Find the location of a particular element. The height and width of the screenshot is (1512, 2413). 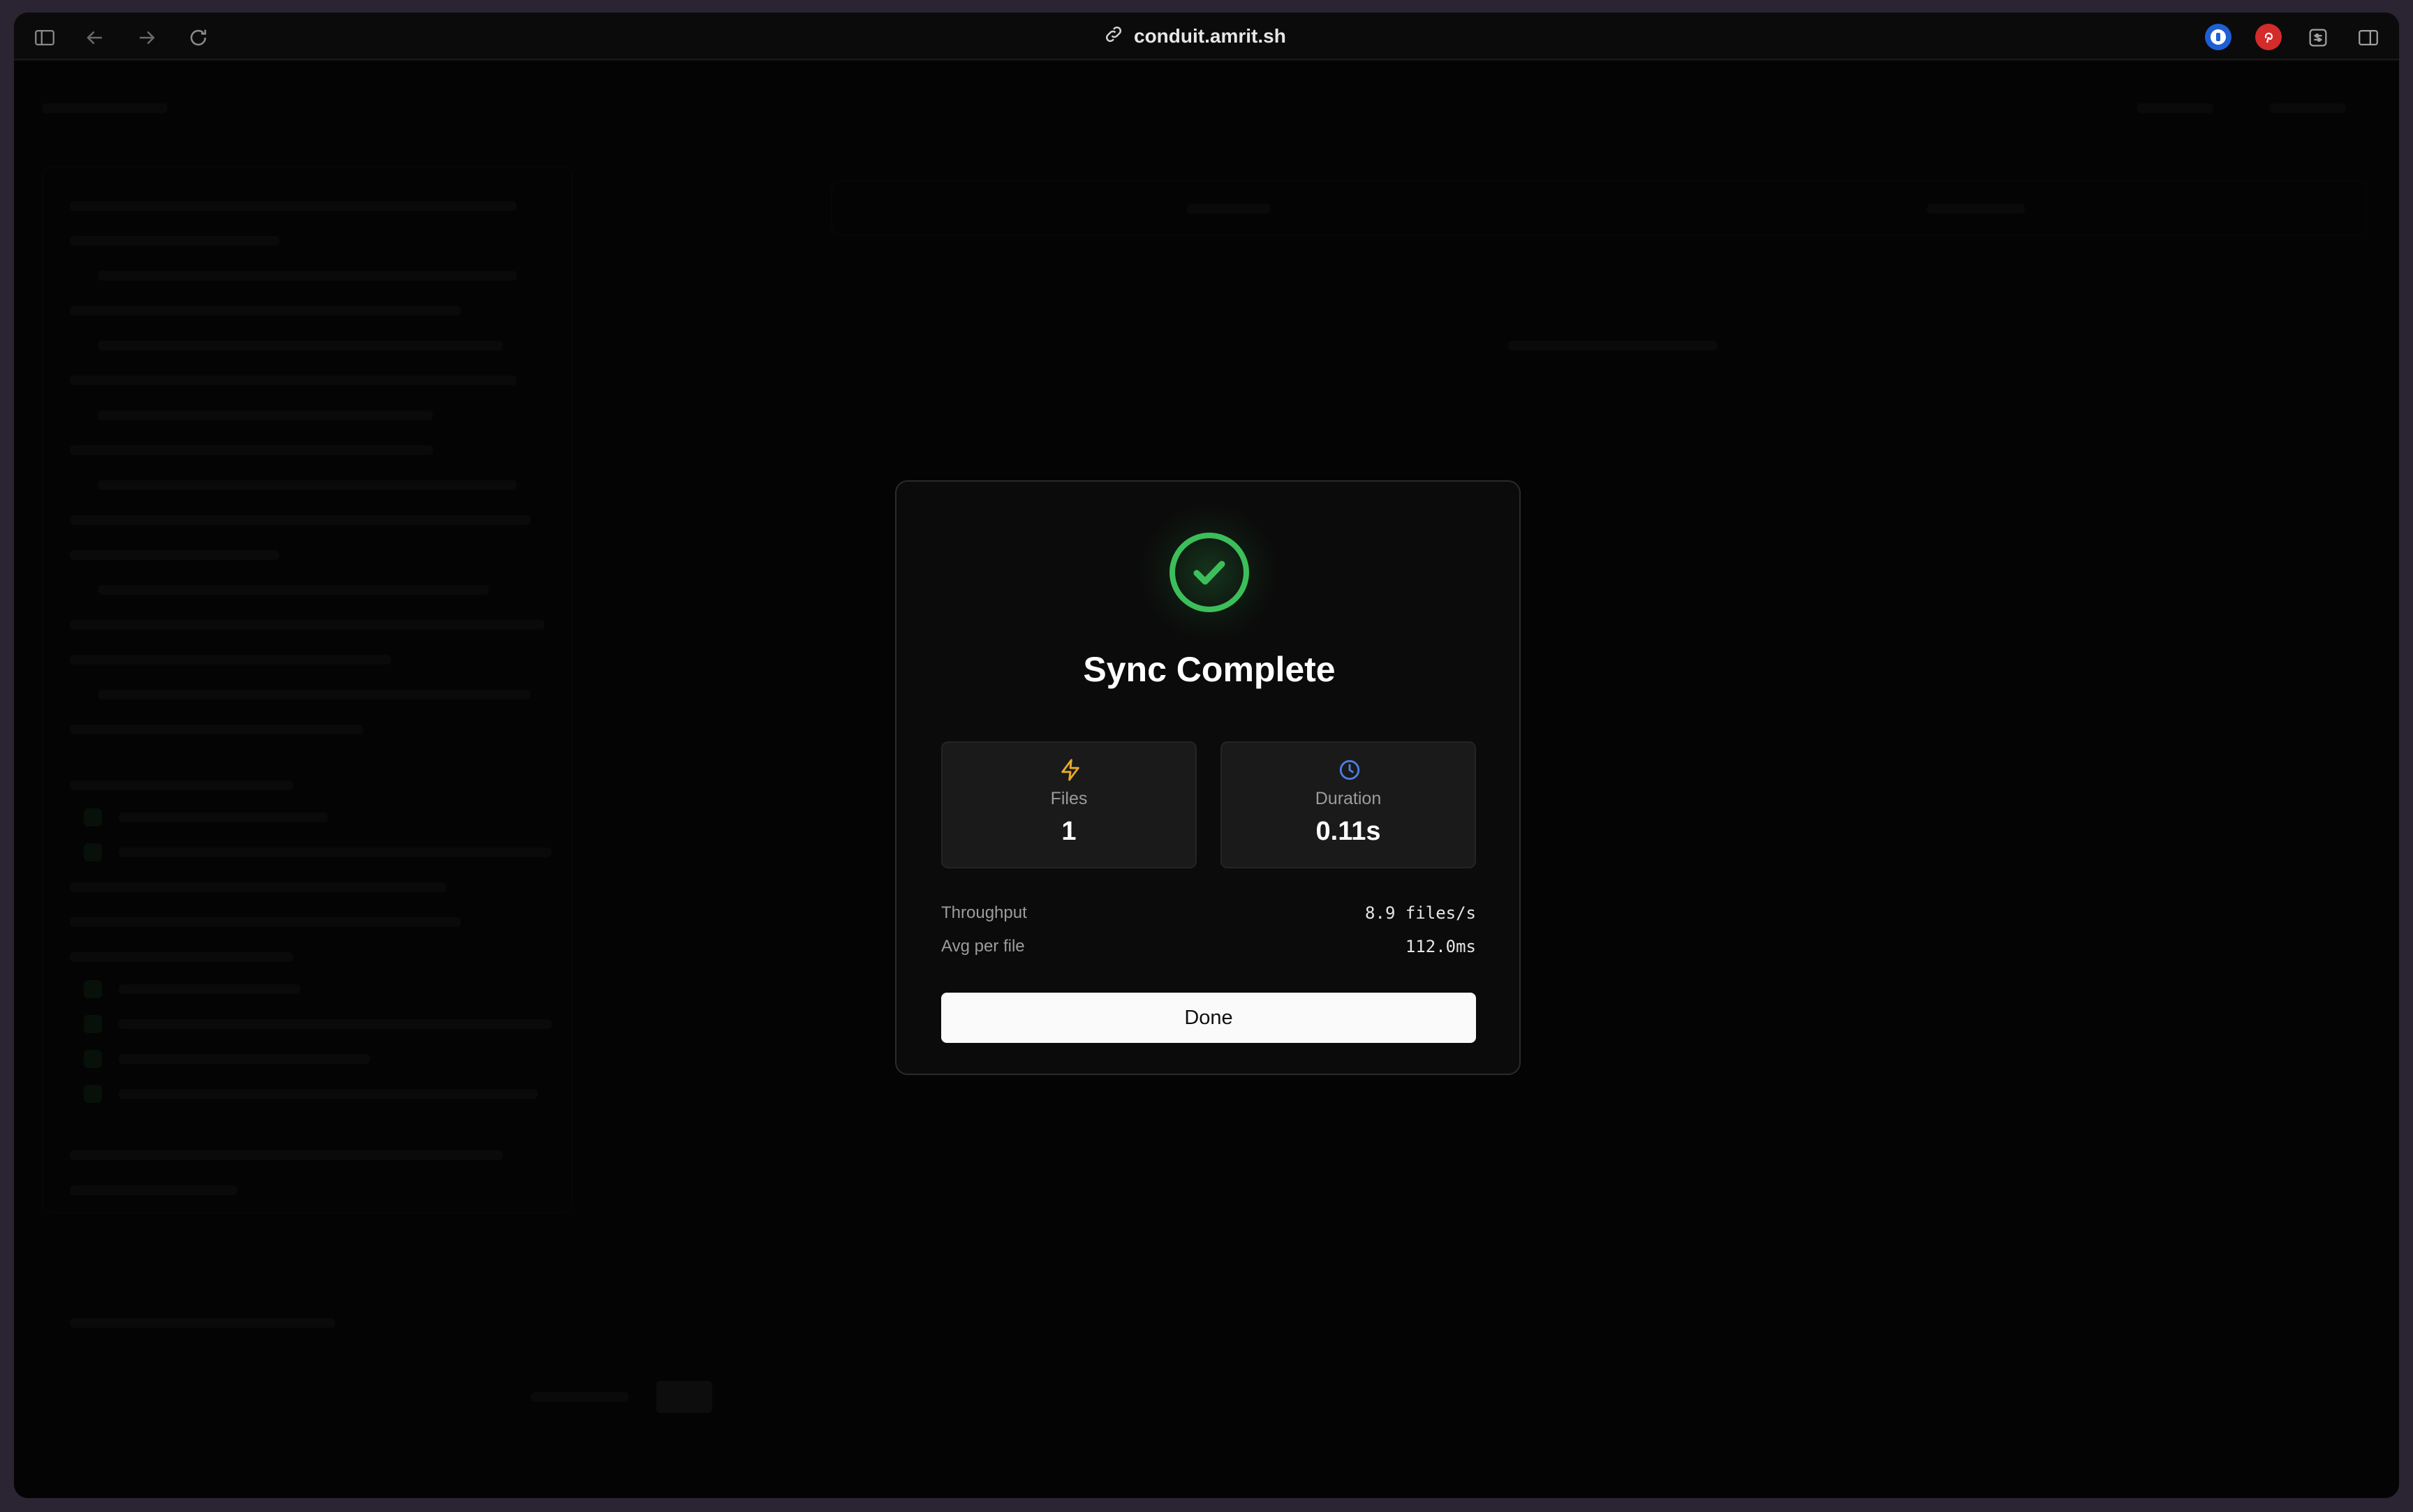

stat-card-duration: Duration 0.11s is located at coordinates (1348, 805).